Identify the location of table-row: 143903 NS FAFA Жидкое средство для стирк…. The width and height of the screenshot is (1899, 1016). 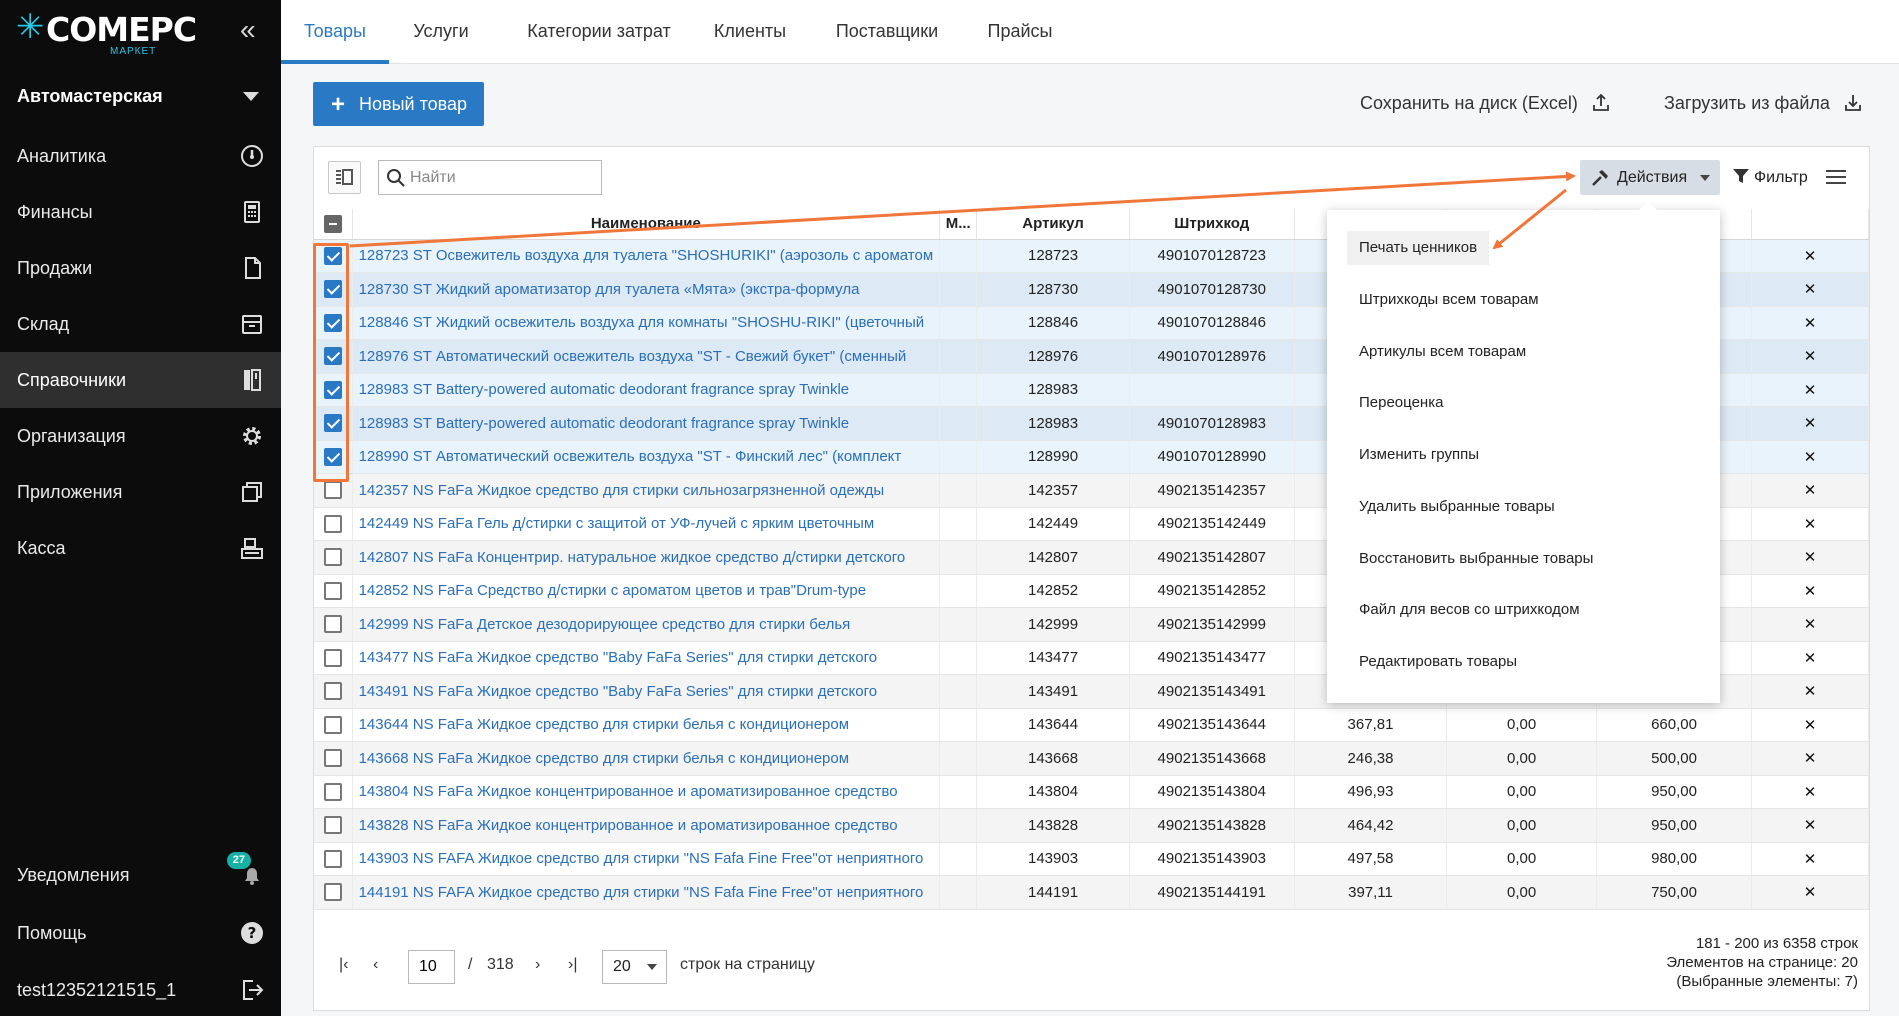
(1091, 859).